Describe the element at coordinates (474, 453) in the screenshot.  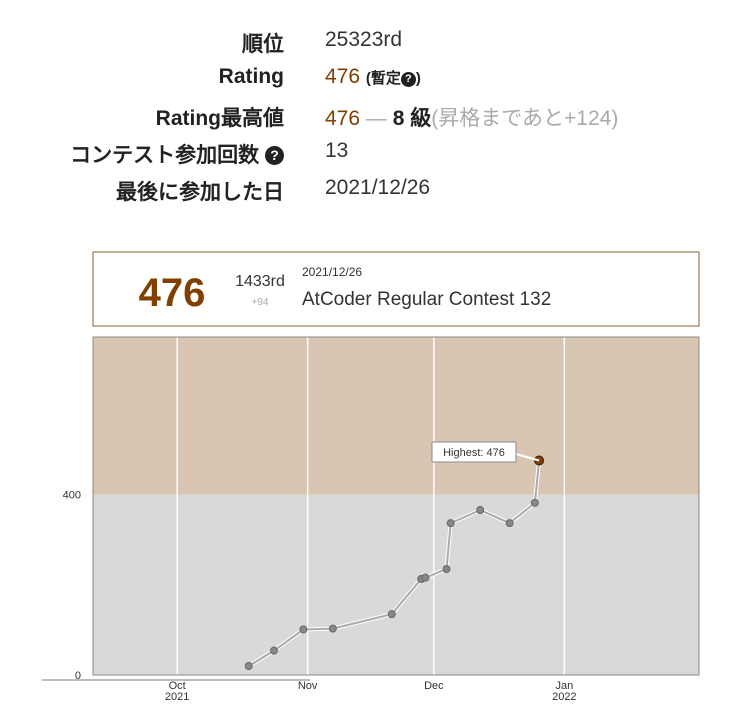
I see `annotation-label: Highest: 476` at that location.